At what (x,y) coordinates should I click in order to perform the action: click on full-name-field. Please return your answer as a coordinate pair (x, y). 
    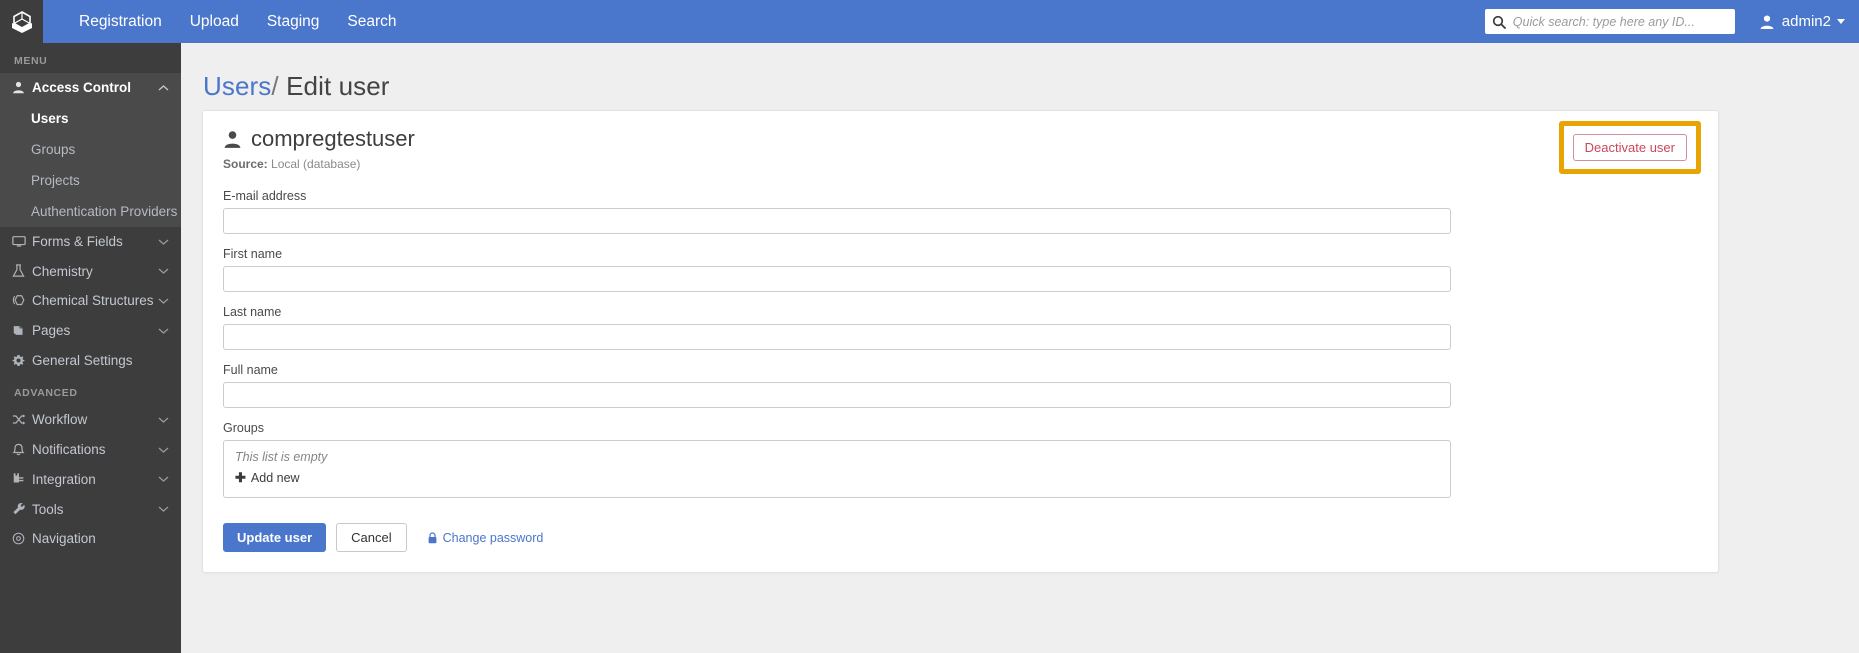
    Looking at the image, I should click on (837, 395).